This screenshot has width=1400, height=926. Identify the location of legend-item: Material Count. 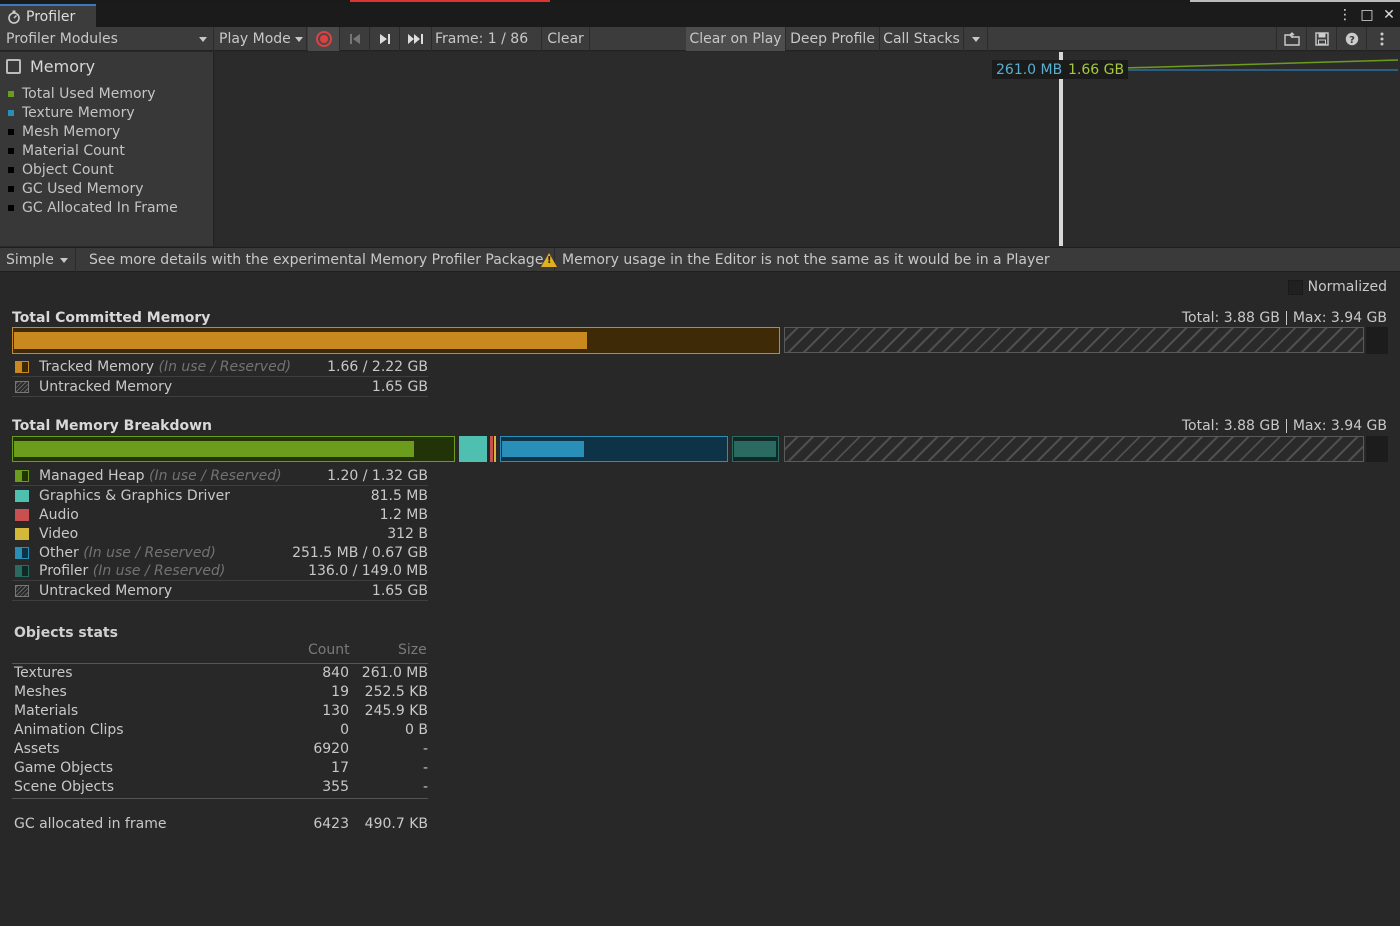
(93, 150).